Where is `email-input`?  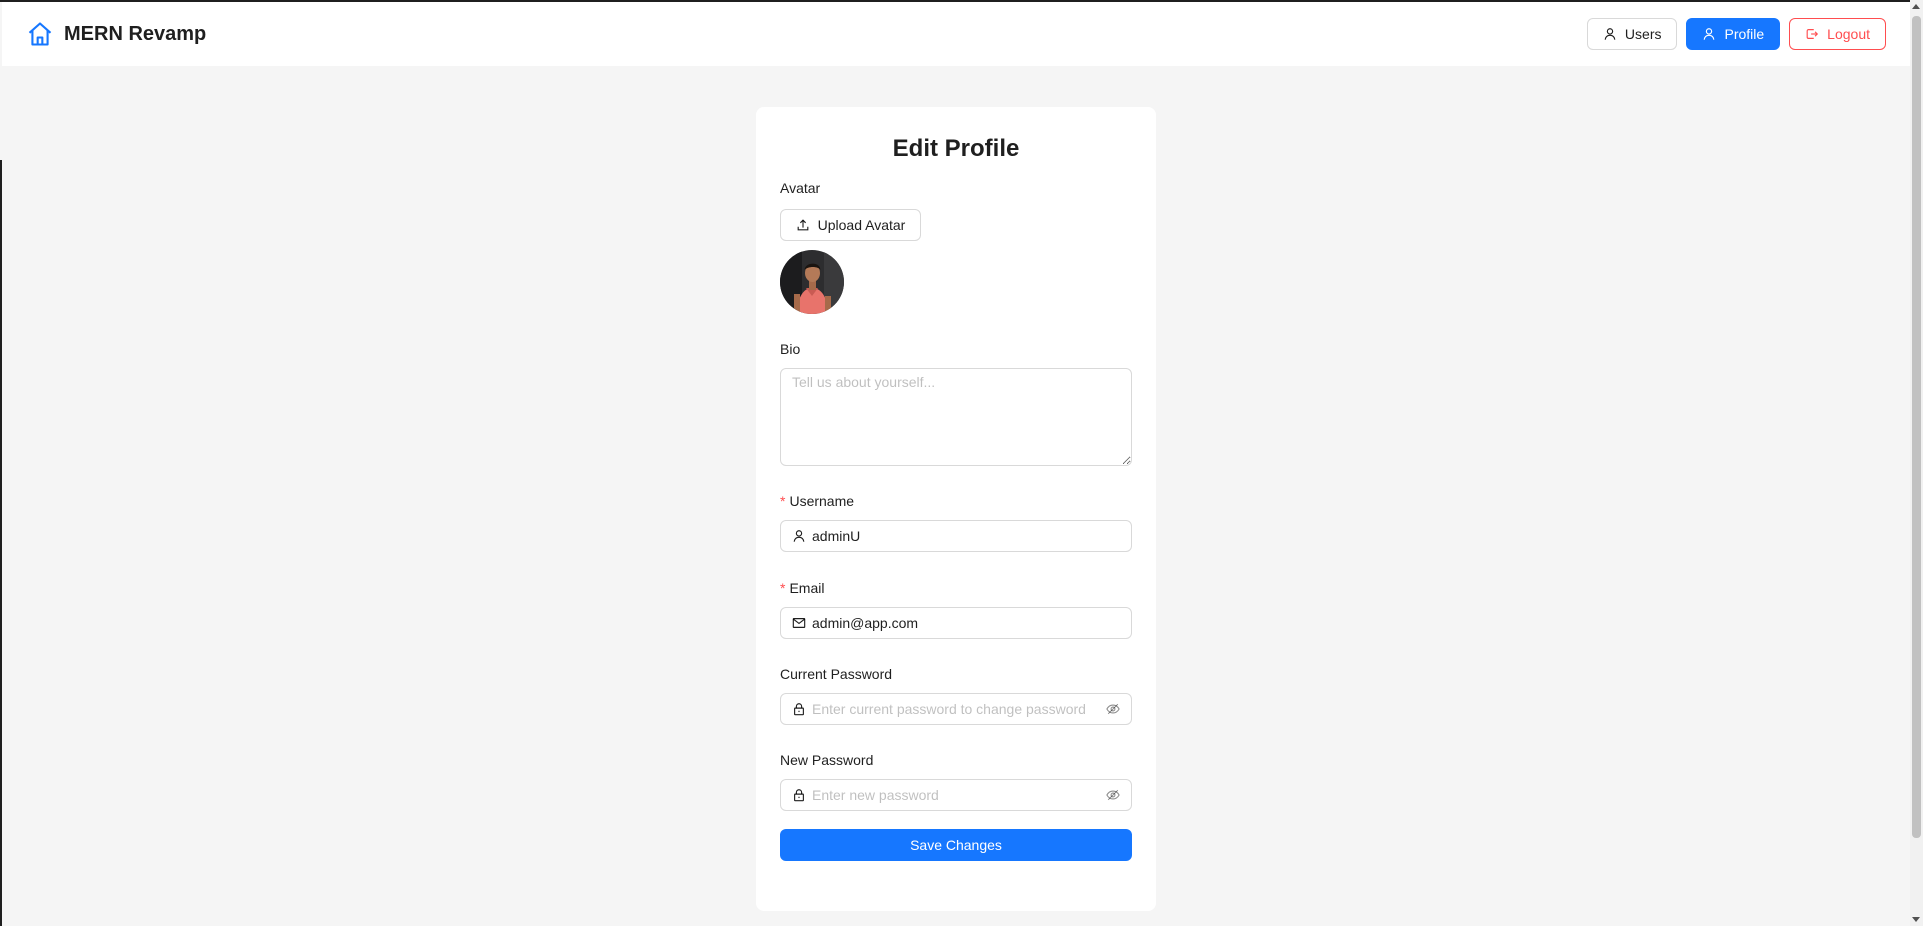 email-input is located at coordinates (966, 623).